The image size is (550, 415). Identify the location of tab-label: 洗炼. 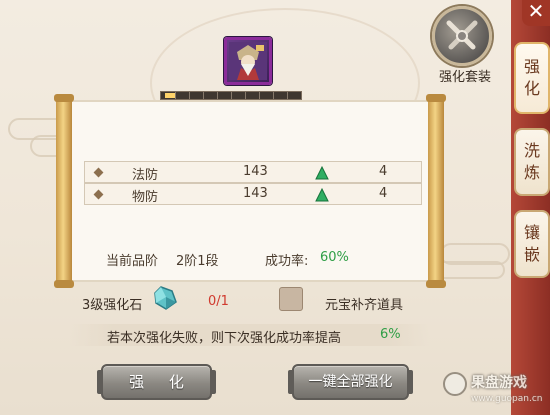
(532, 162).